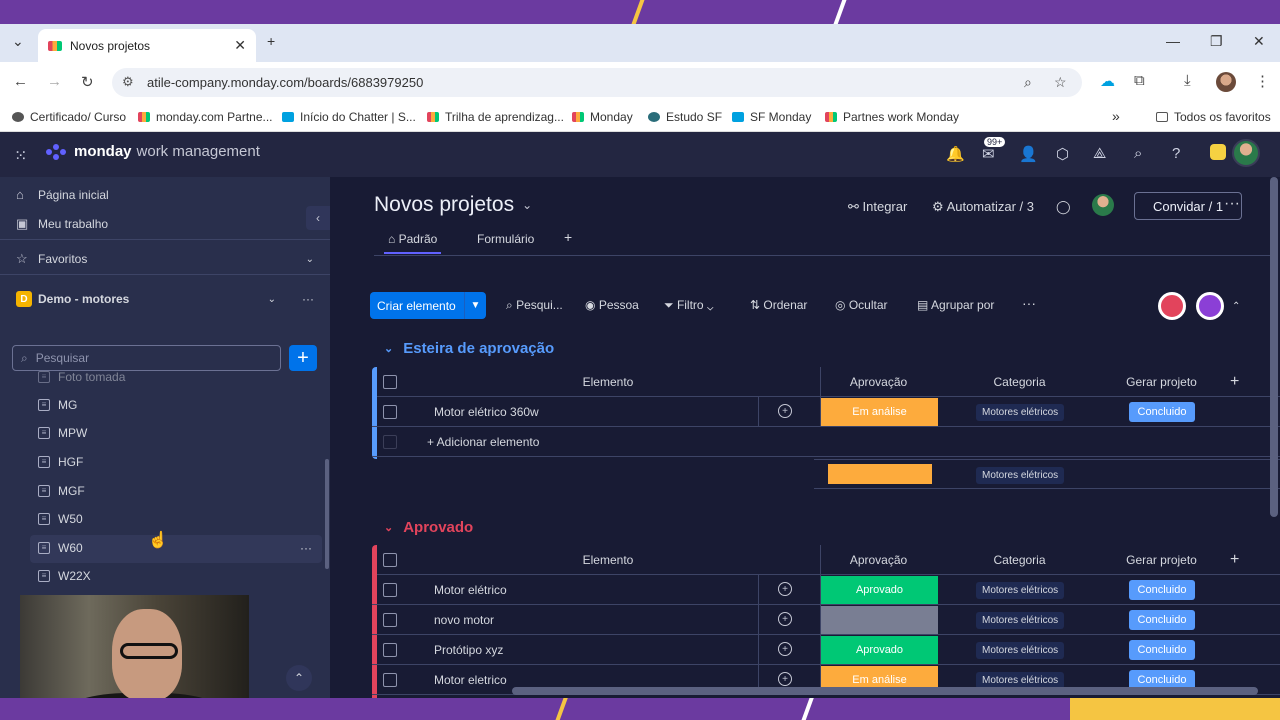 This screenshot has height=720, width=1280. I want to click on bookmark-item: Certificado/ Curso, so click(69, 117).